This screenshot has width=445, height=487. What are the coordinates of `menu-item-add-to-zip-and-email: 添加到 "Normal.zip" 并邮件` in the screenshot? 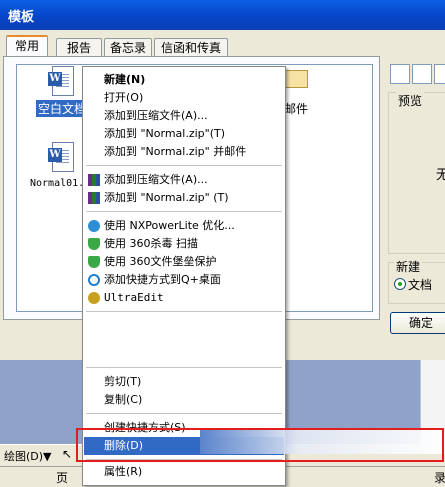 It's located at (184, 152).